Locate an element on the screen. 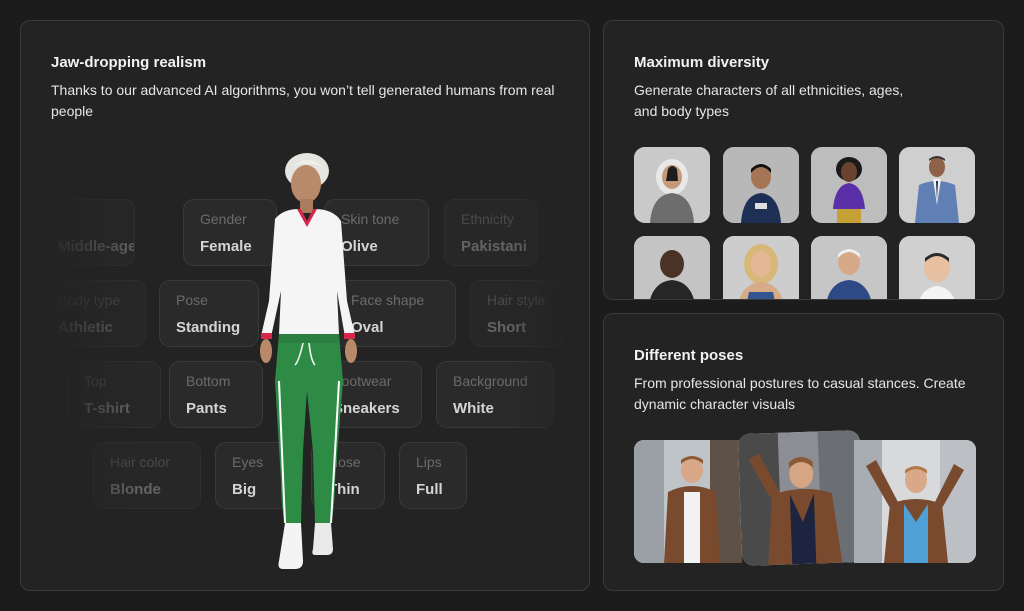  attribute-chip-ethnicity: Ethnicity Pakistani is located at coordinates (491, 232).